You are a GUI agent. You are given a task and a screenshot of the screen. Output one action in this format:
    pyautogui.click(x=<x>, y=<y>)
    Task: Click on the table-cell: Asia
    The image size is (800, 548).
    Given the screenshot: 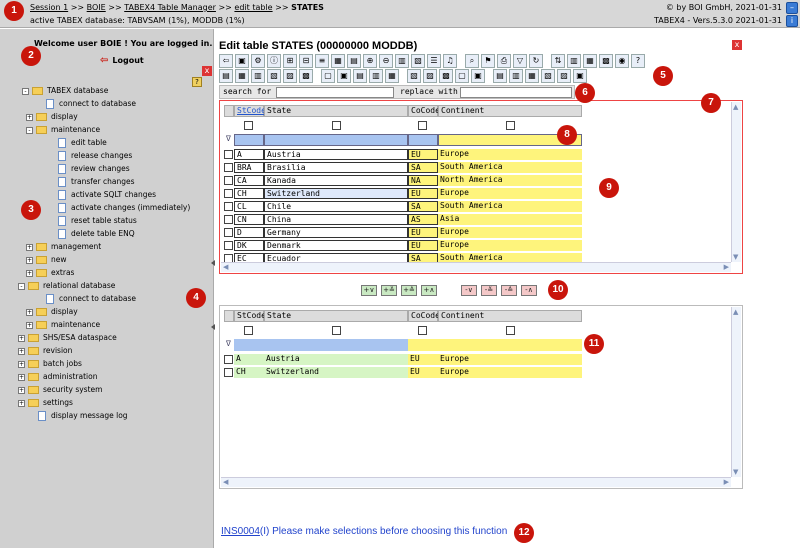 What is the action you would take?
    pyautogui.click(x=510, y=219)
    